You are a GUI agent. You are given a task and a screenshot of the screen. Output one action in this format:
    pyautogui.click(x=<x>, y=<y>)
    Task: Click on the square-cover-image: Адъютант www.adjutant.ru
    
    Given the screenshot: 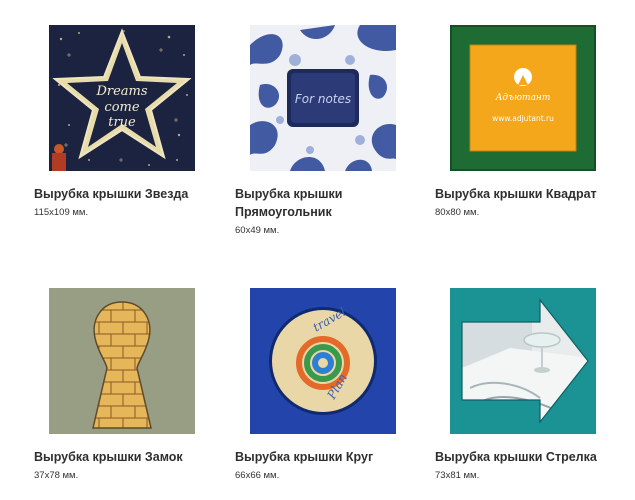 What is the action you would take?
    pyautogui.click(x=523, y=98)
    